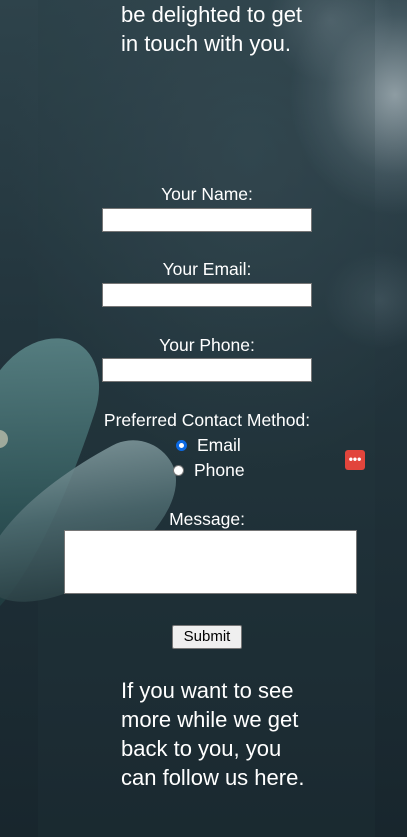 The image size is (407, 837). I want to click on message-textarea, so click(210, 562).